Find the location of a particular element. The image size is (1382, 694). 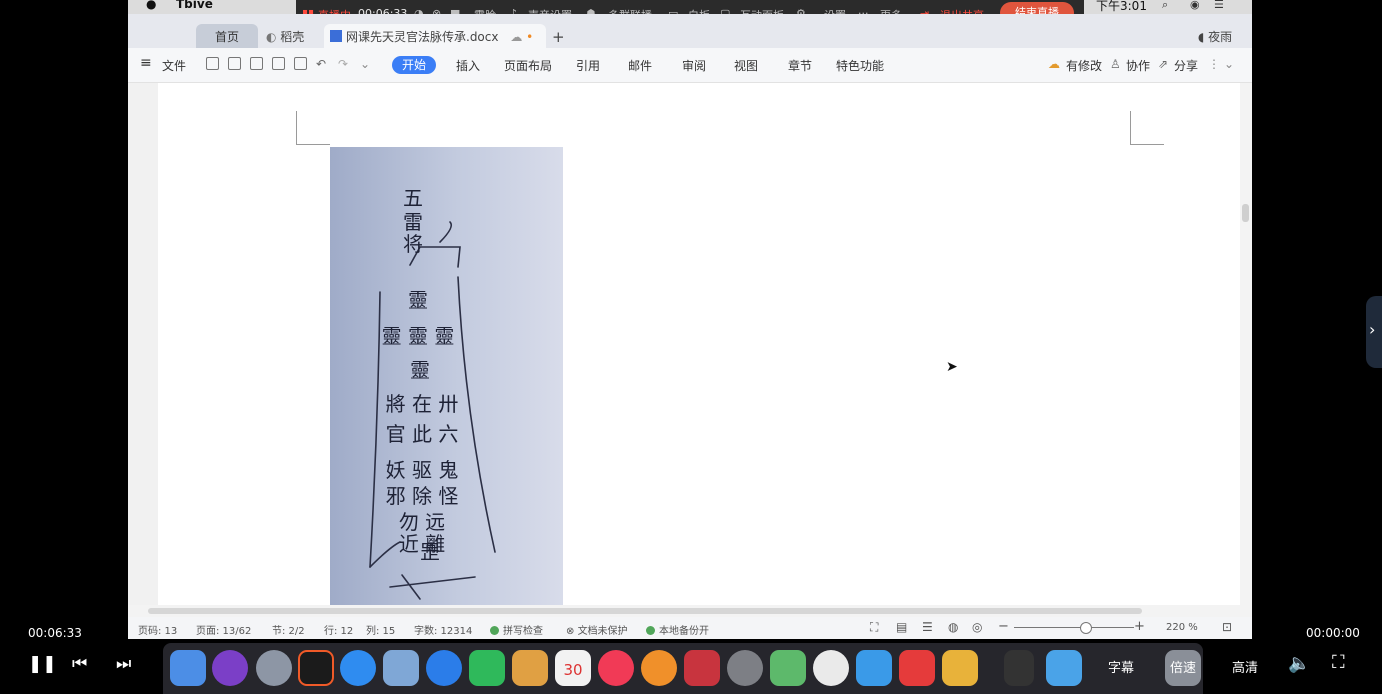

horizontal-scroll-thumb is located at coordinates (645, 611).